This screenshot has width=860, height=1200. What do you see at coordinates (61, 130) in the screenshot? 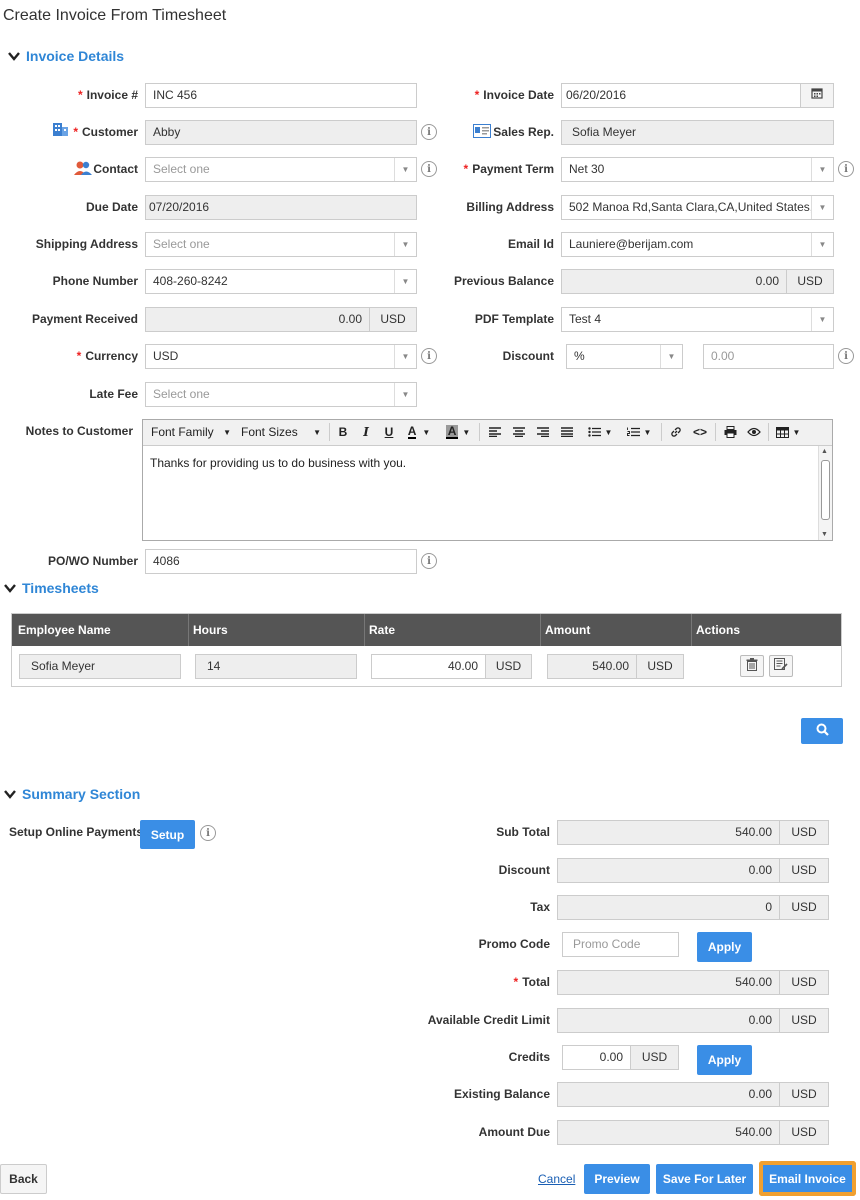
I see `customer-building-icon` at bounding box center [61, 130].